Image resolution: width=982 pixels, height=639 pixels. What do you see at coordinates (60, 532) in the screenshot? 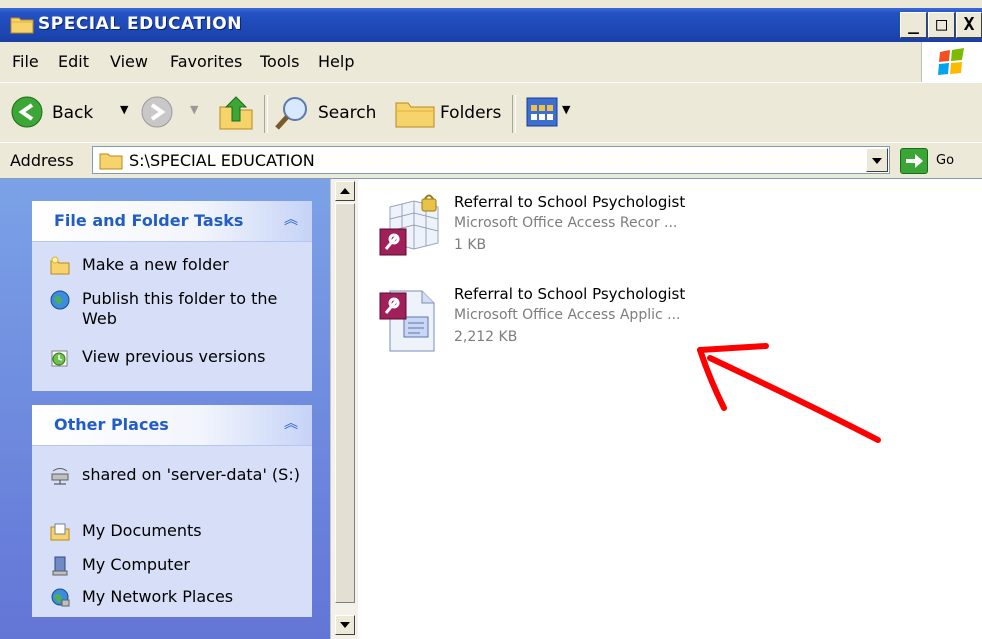
I see `my-documents-icon` at bounding box center [60, 532].